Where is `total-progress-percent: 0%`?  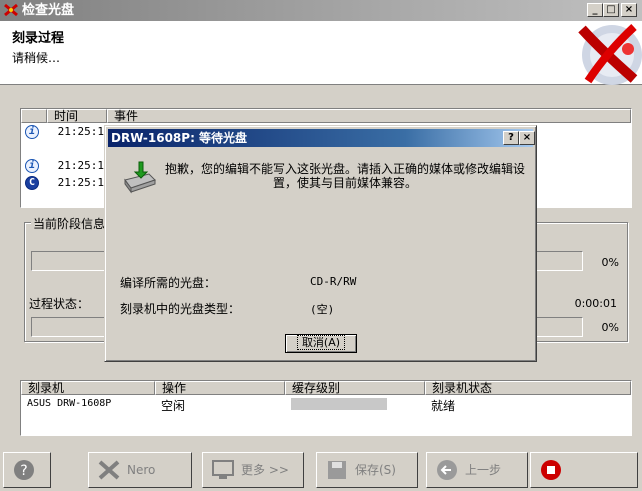 total-progress-percent: 0% is located at coordinates (610, 327).